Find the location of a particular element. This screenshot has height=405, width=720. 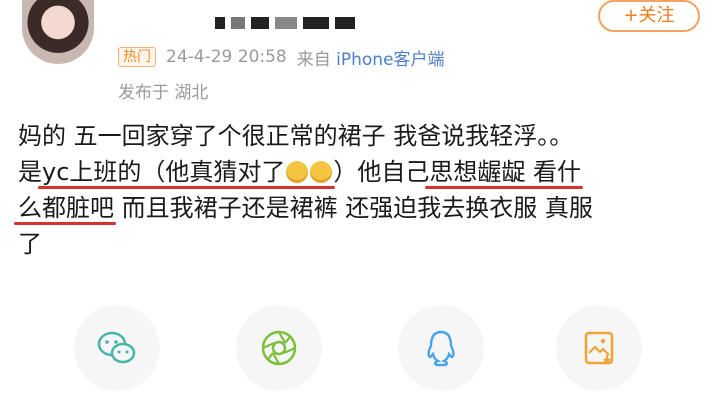

post-line-2-start: 是 is located at coordinates (30, 172).